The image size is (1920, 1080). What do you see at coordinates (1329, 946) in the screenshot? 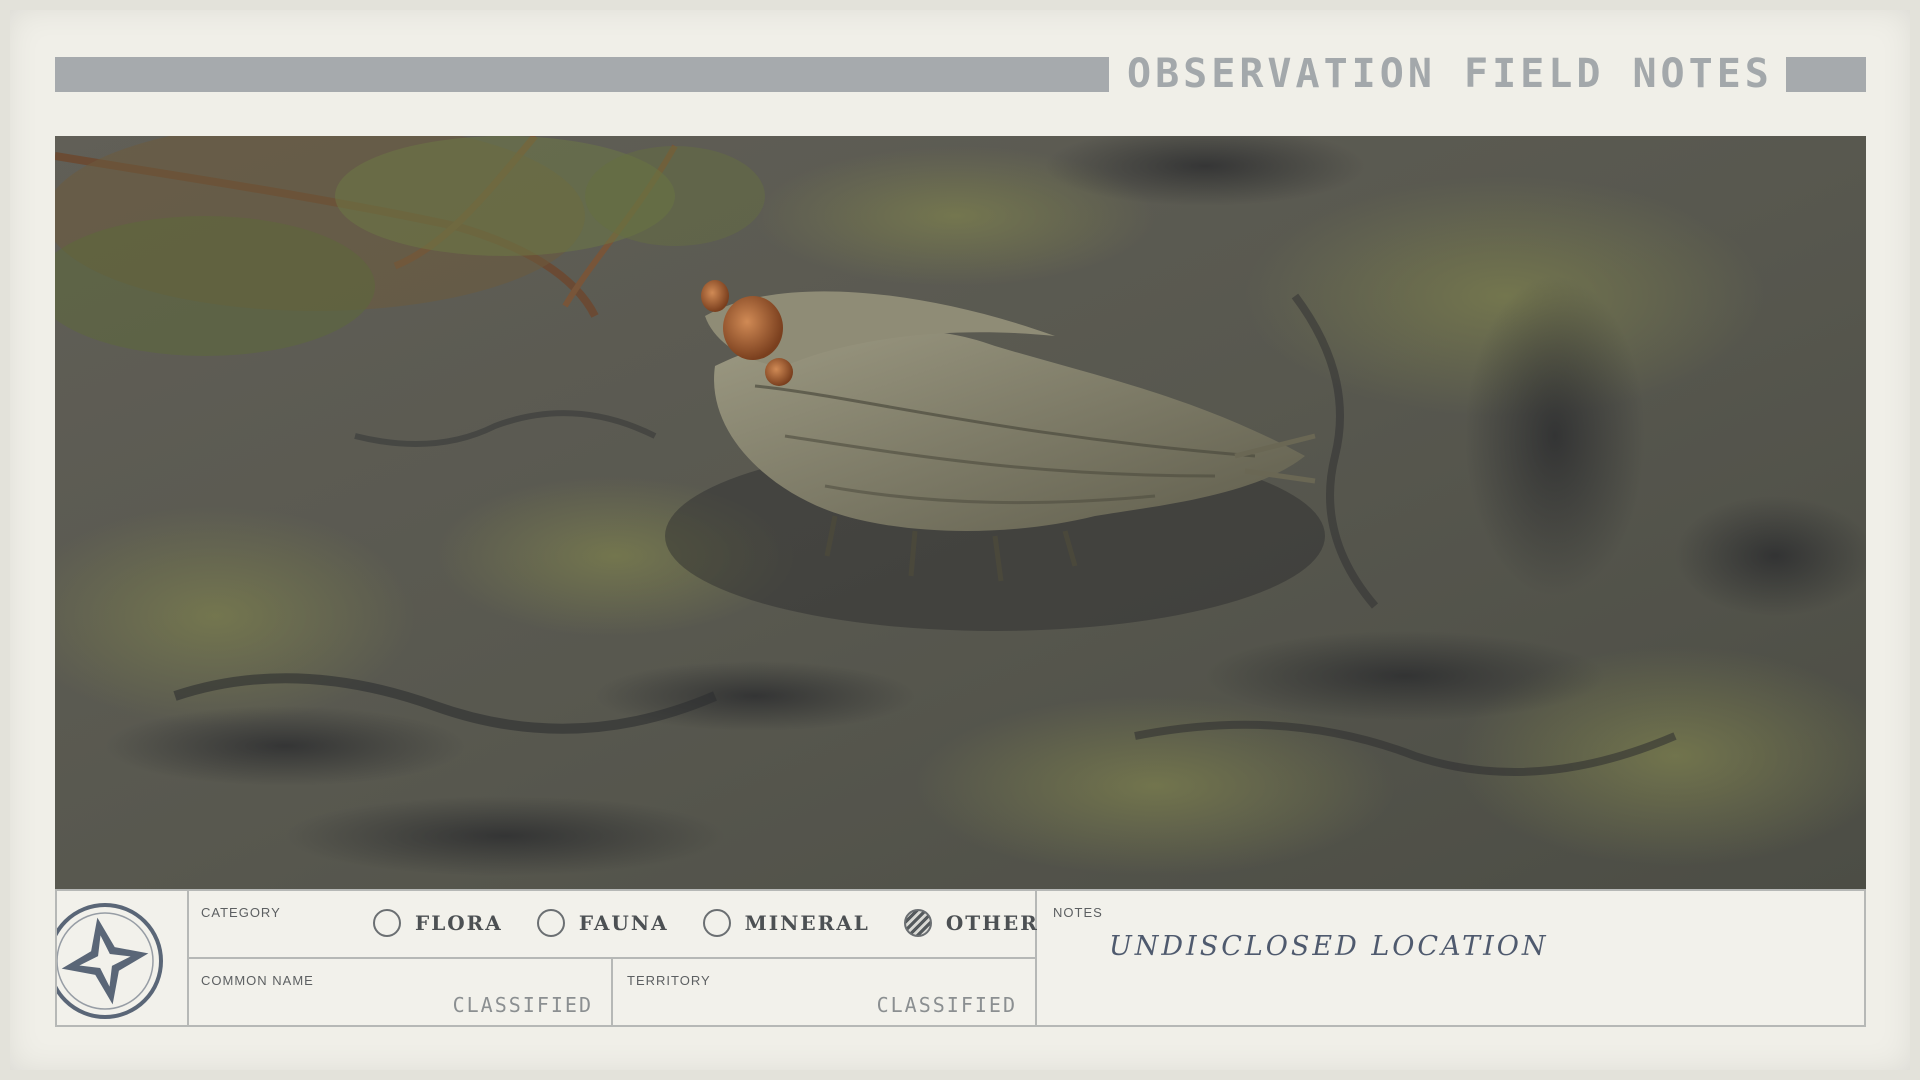
I see `notes-value: UNDISCLOSED LOCATION` at bounding box center [1329, 946].